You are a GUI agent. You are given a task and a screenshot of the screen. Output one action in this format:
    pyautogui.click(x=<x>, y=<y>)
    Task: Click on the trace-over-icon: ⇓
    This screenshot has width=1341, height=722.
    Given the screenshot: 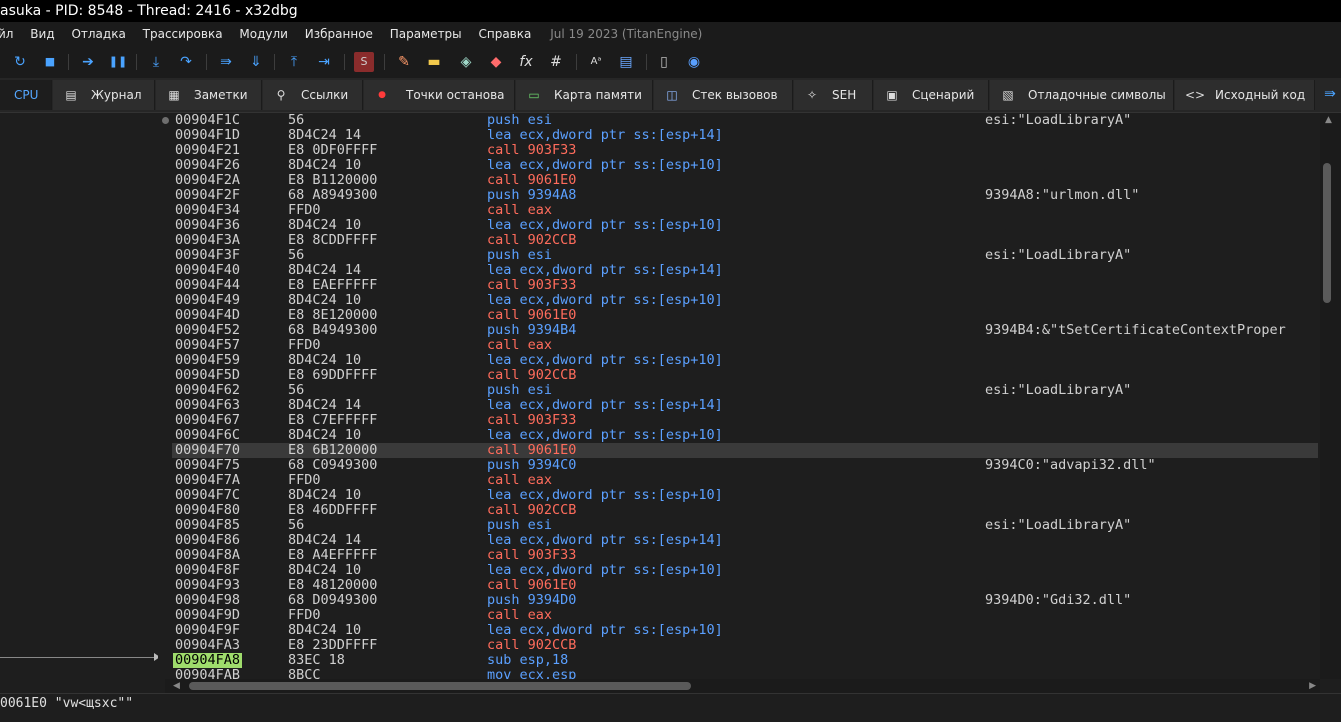 What is the action you would take?
    pyautogui.click(x=256, y=62)
    